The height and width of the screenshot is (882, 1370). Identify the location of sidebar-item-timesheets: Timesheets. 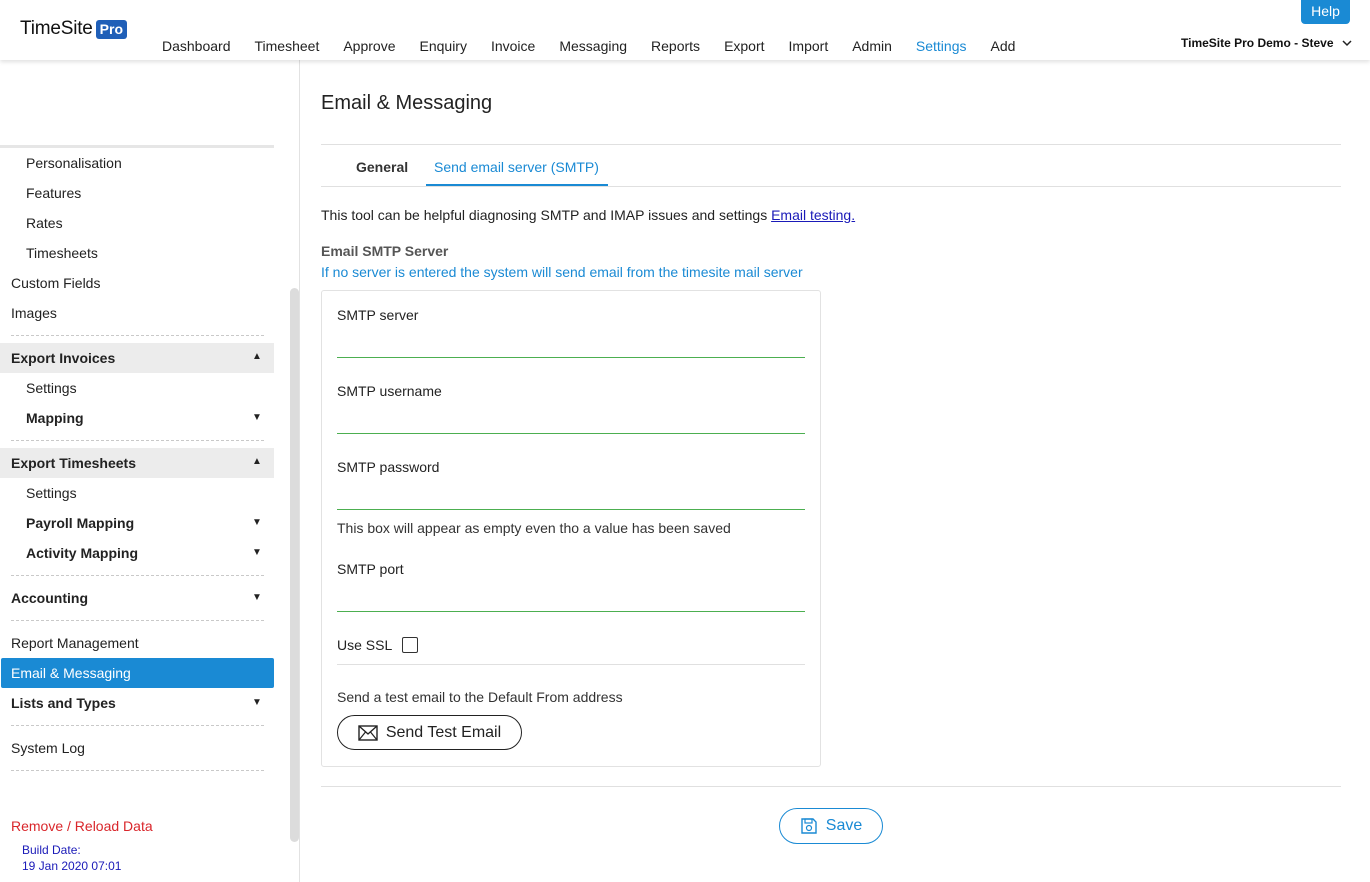
(62, 253).